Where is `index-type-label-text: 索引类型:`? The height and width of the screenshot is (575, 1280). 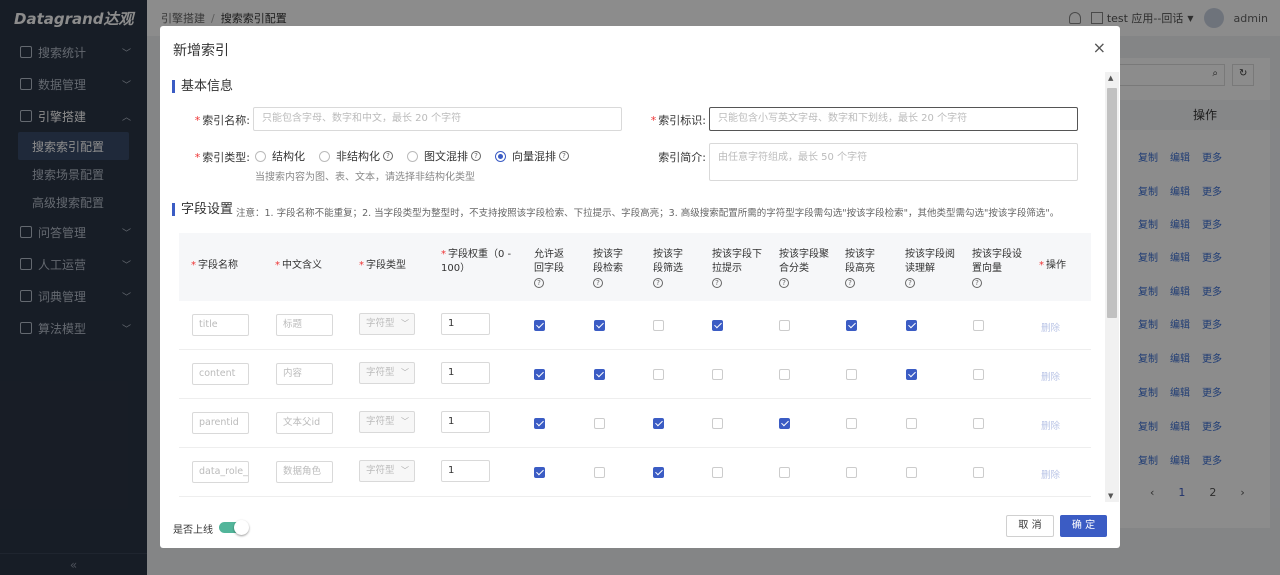
index-type-label-text: 索引类型: is located at coordinates (226, 157).